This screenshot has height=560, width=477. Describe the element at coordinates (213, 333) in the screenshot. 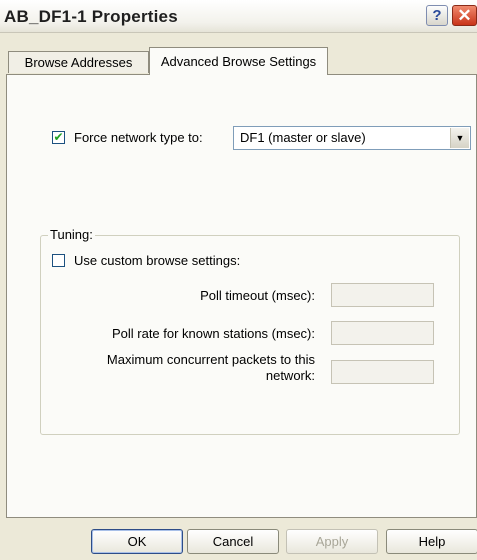

I see `poll-rate-label: Poll rate for known stations (msec):` at that location.